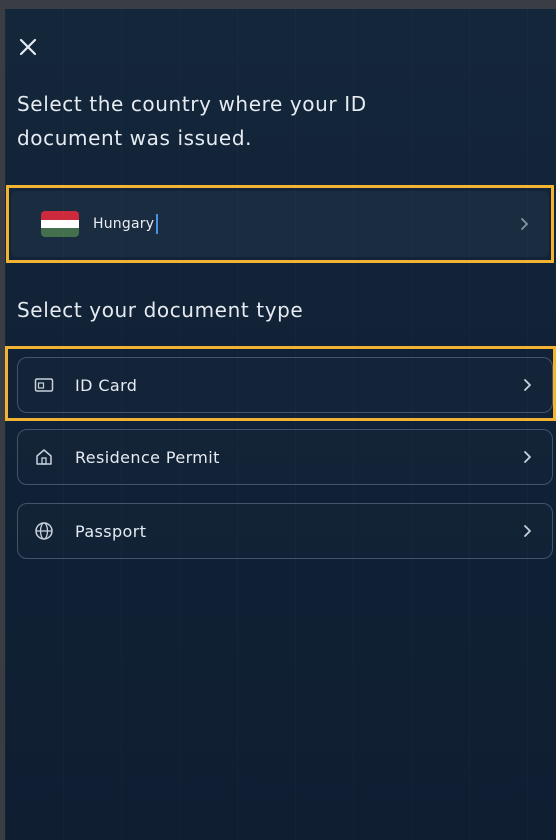 The image size is (556, 840). Describe the element at coordinates (280, 383) in the screenshot. I see `id-card-highlight-frame` at that location.